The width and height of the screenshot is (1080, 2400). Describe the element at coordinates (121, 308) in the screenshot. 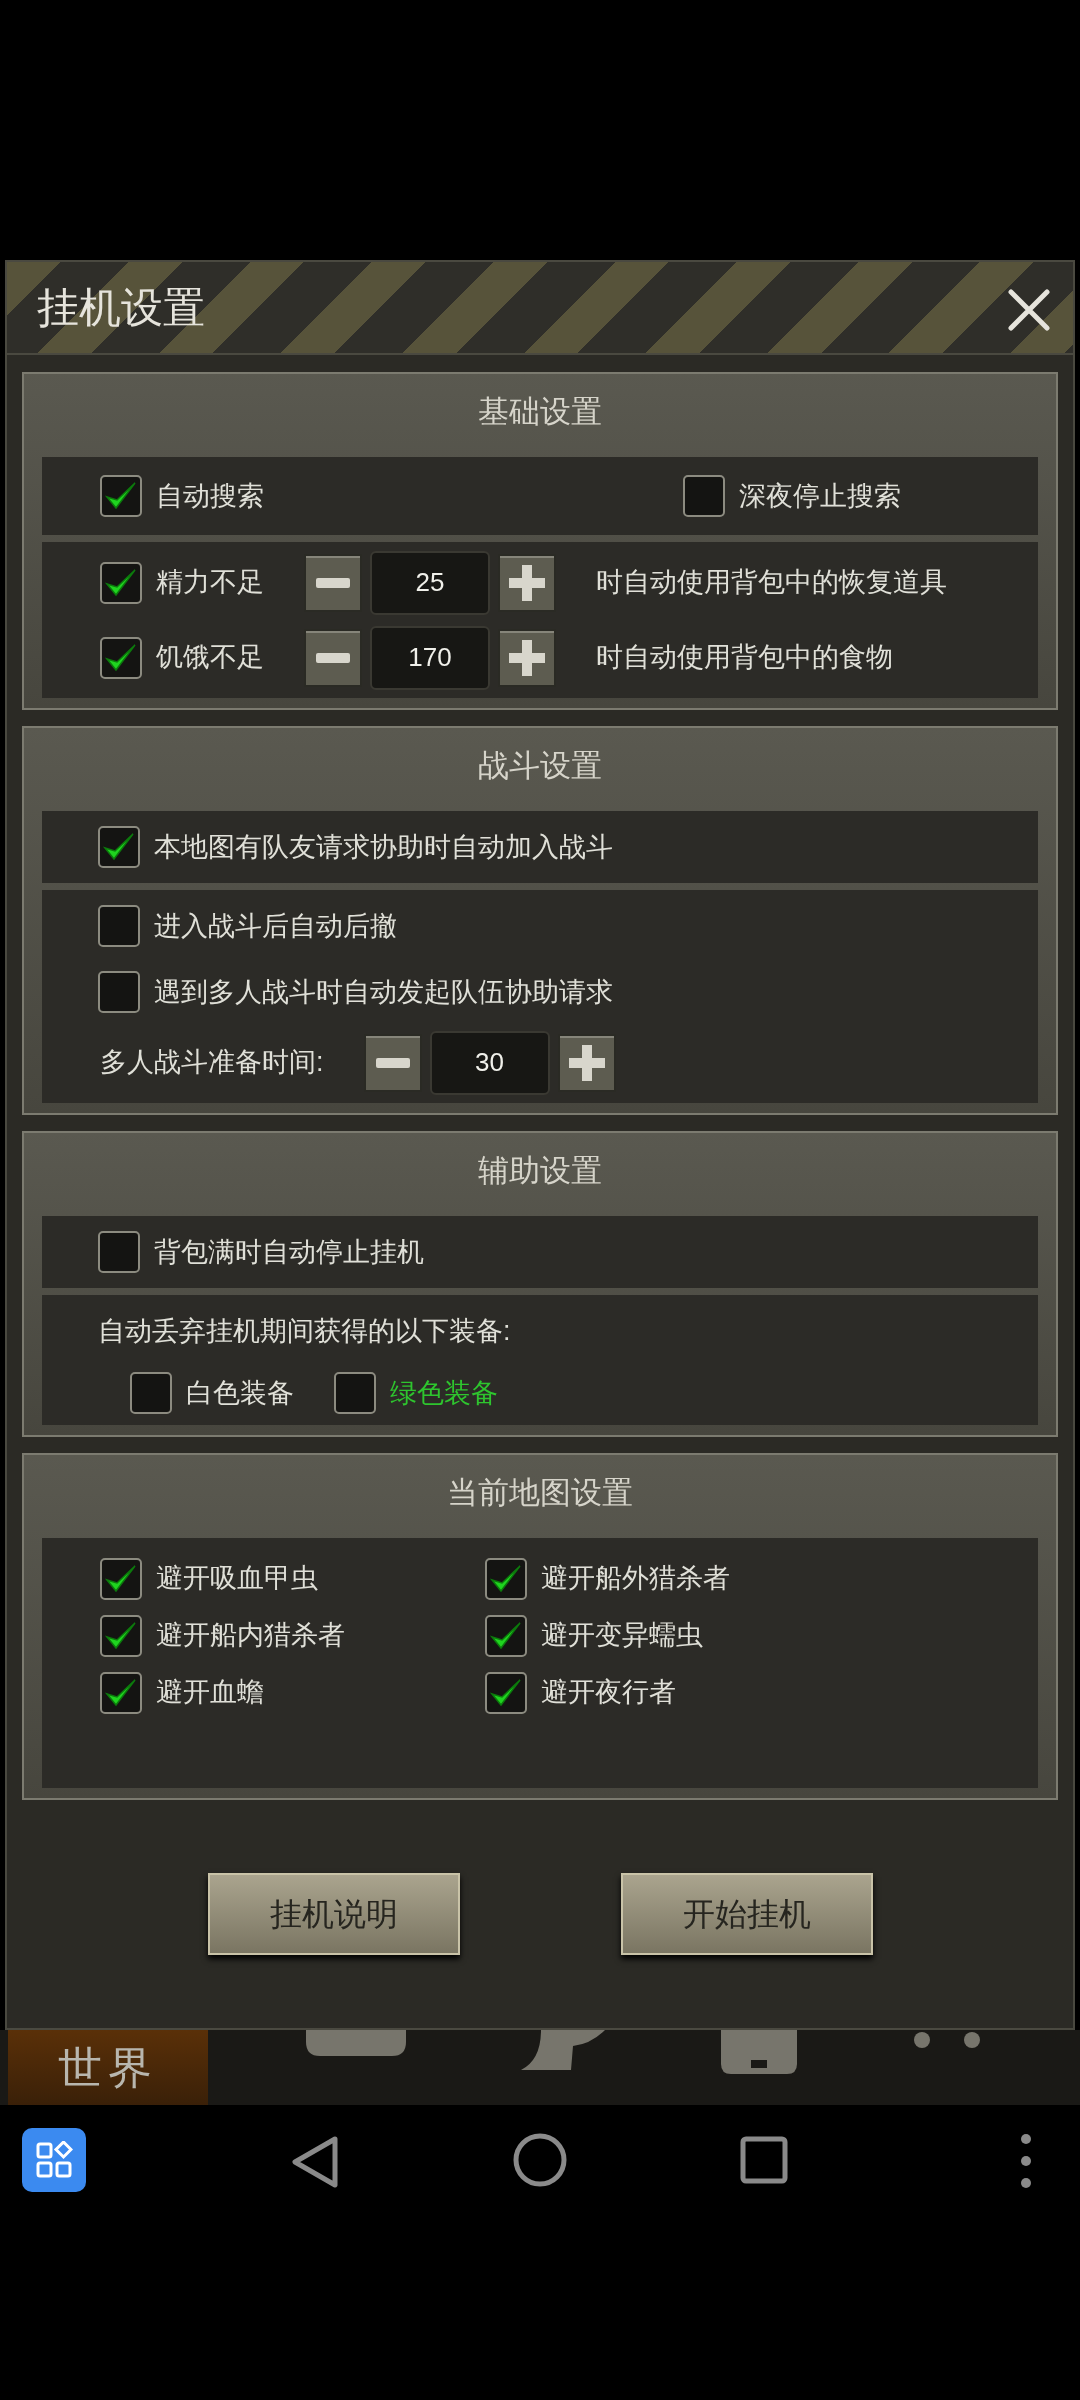

I see `window-title: 挂机设置` at that location.